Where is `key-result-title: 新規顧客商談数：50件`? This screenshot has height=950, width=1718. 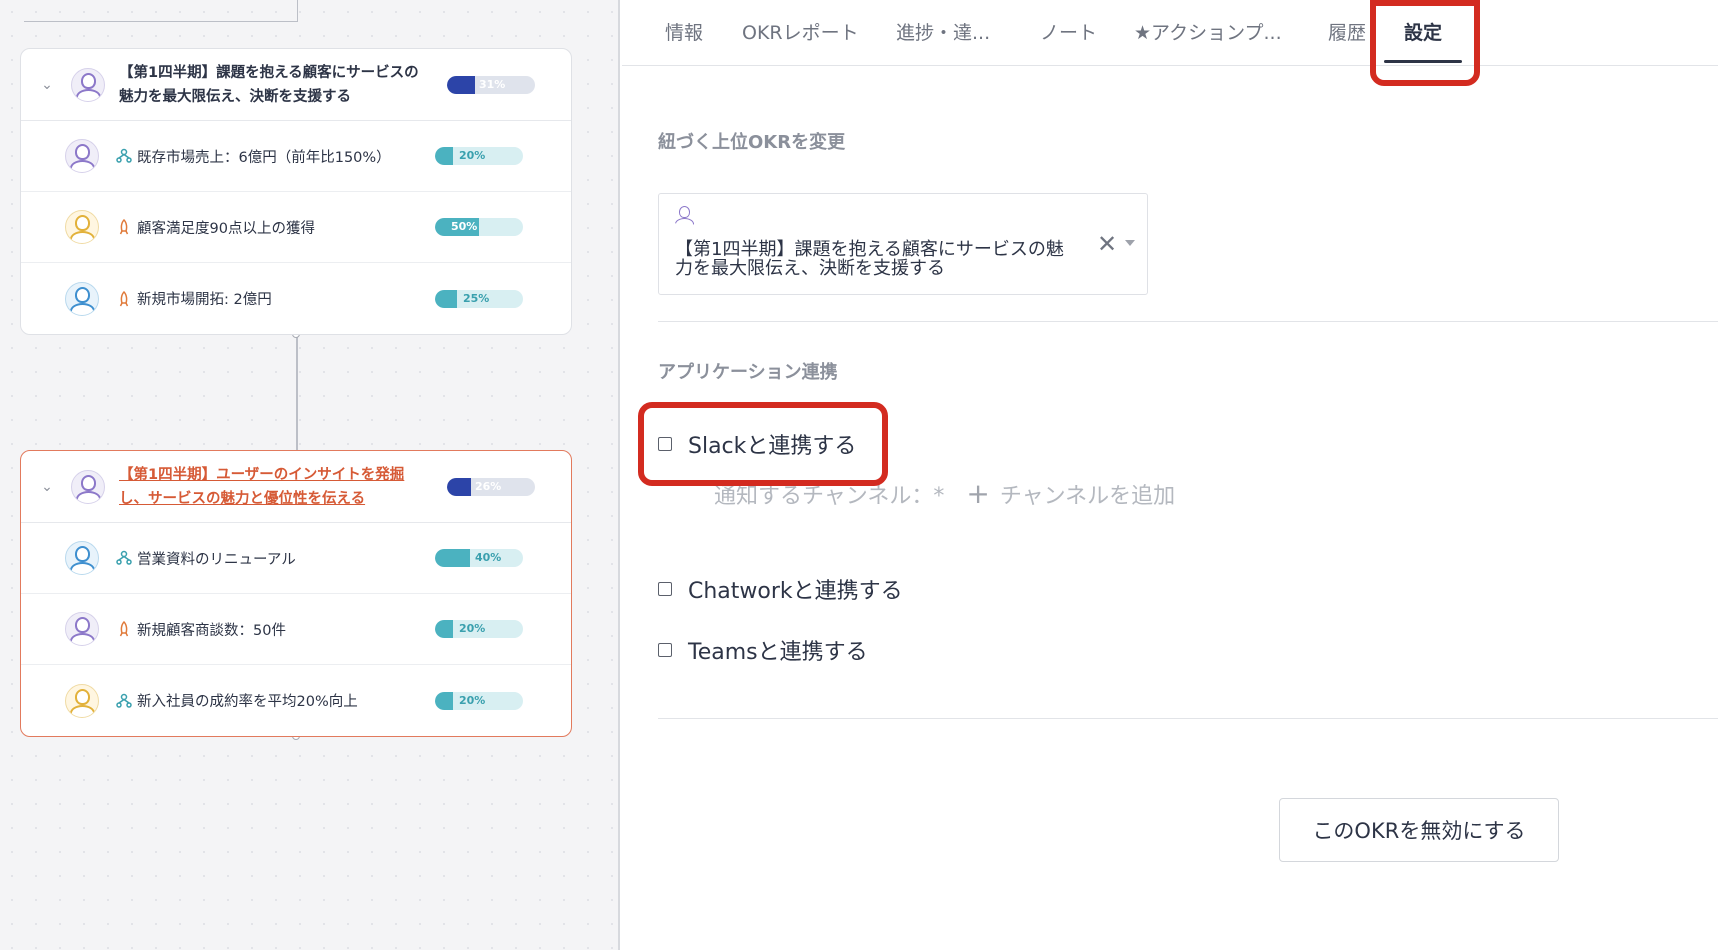
key-result-title: 新規顧客商談数：50件 is located at coordinates (286, 629).